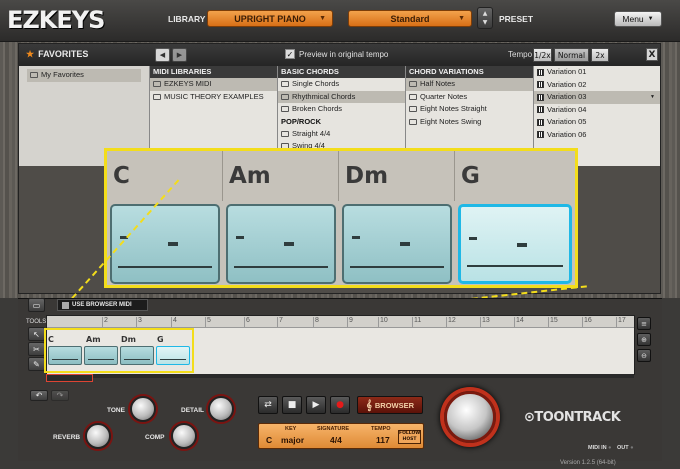 Image resolution: width=680 pixels, height=469 pixels. What do you see at coordinates (39, 395) in the screenshot?
I see `undo-button: ↶` at bounding box center [39, 395].